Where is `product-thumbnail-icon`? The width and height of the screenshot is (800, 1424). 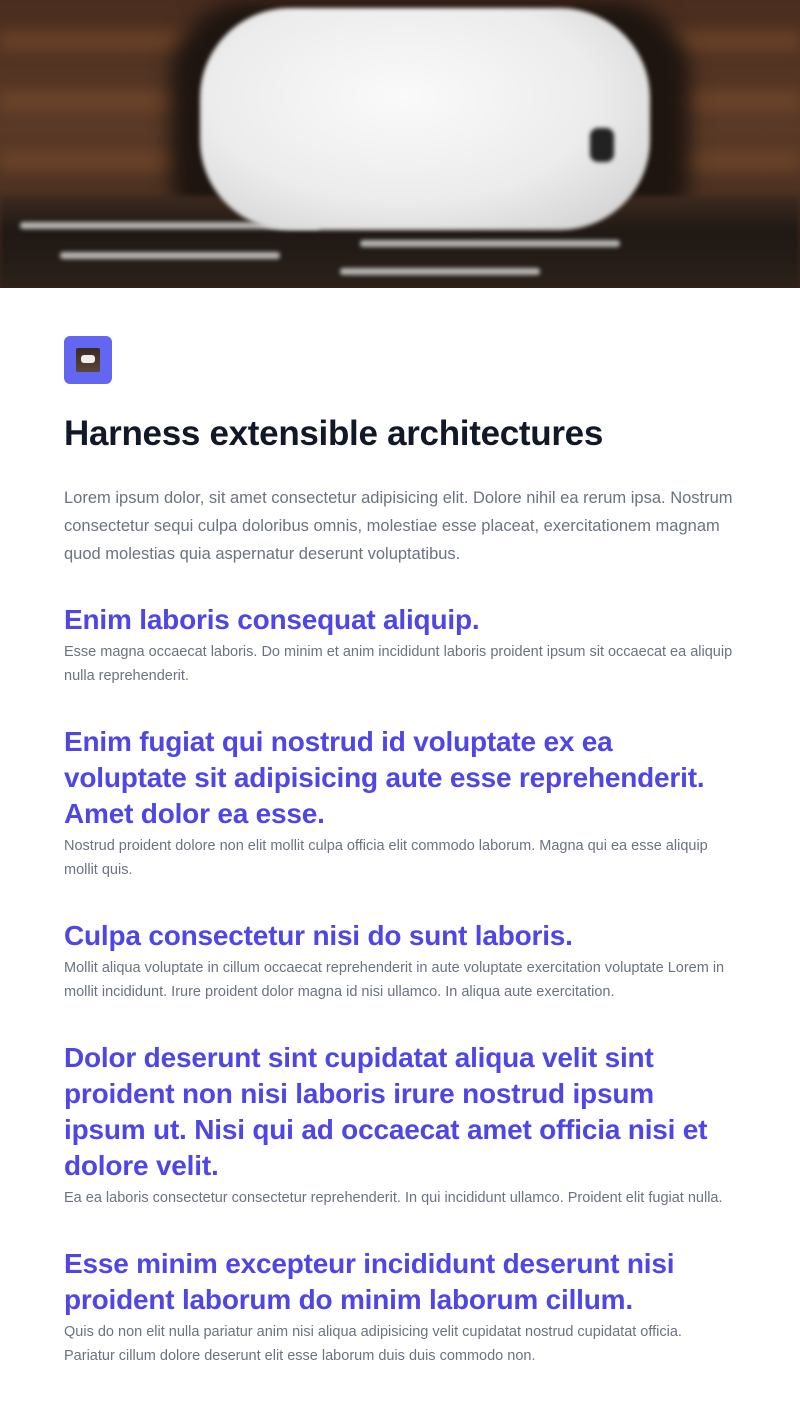
product-thumbnail-icon is located at coordinates (88, 360).